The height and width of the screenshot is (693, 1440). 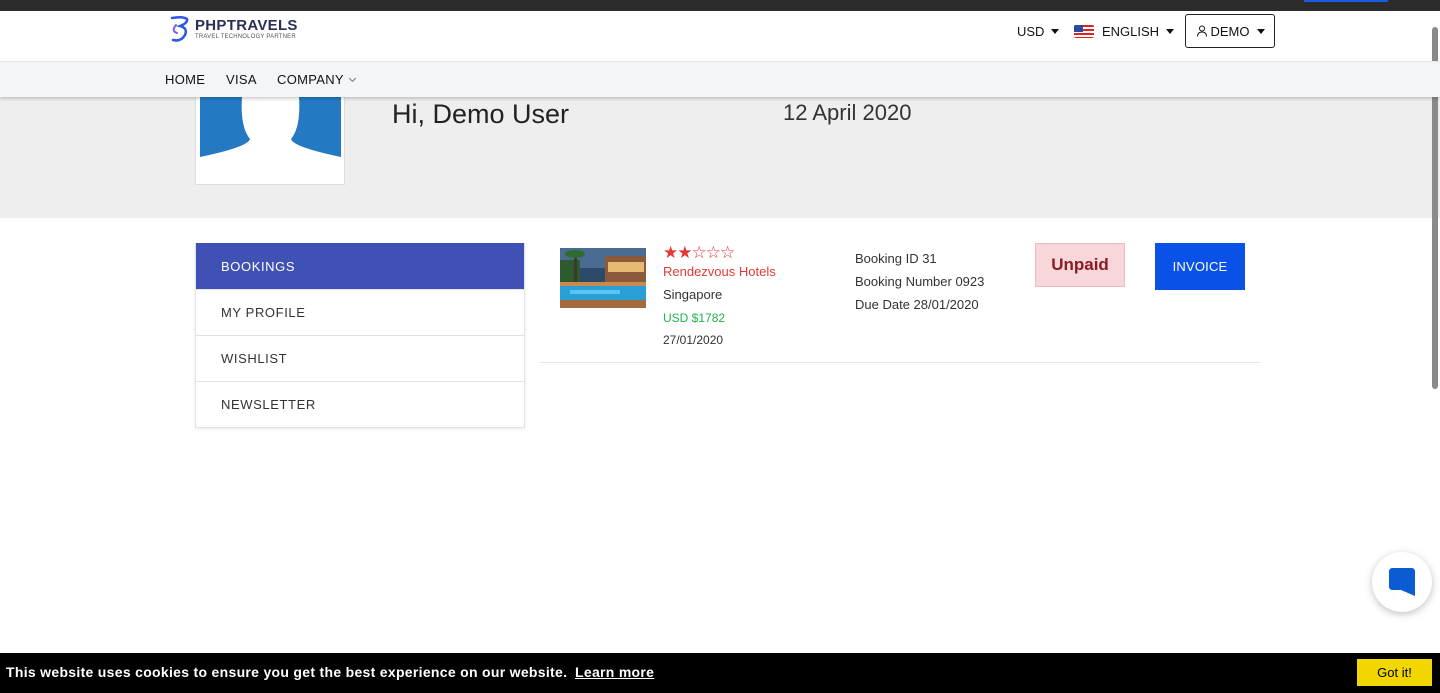 What do you see at coordinates (1084, 31) in the screenshot?
I see `us-flag-icon` at bounding box center [1084, 31].